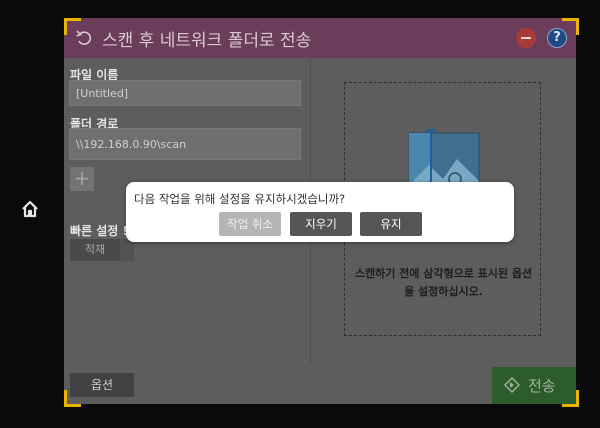  What do you see at coordinates (99, 231) in the screenshot?
I see `quick-settings-label: 빠른 설정 !` at bounding box center [99, 231].